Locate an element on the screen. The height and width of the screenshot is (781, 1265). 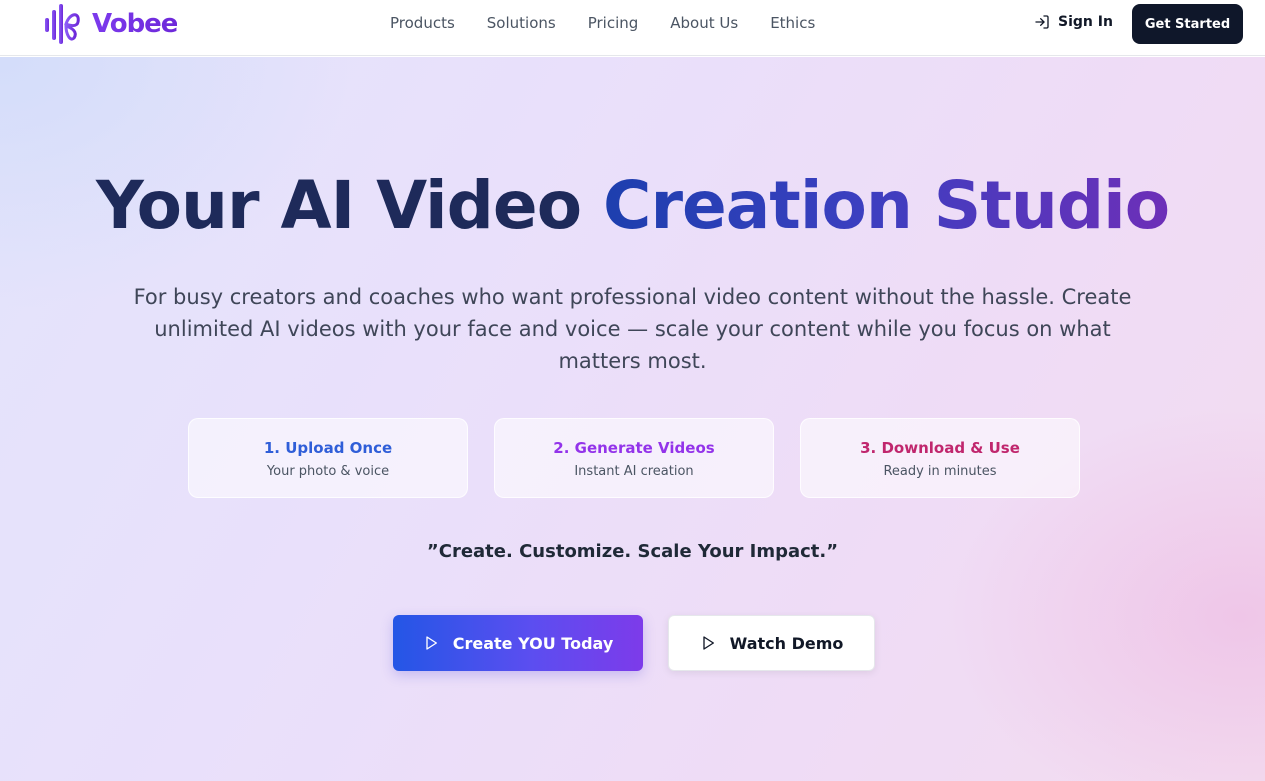
waveform-butterfly-icon is located at coordinates (62, 24).